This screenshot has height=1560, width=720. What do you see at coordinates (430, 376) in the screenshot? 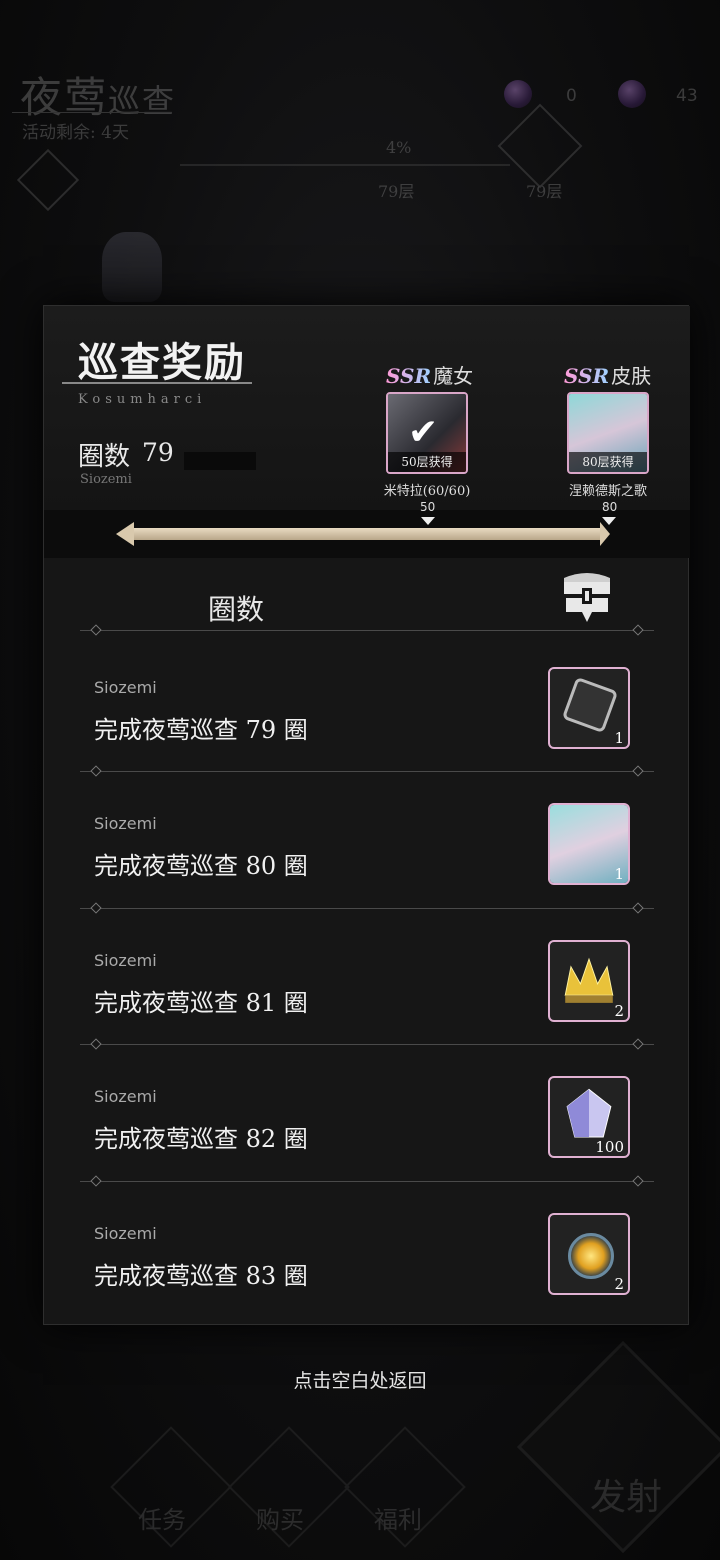
I see `featured-1-rarity: SSR 魔女` at bounding box center [430, 376].